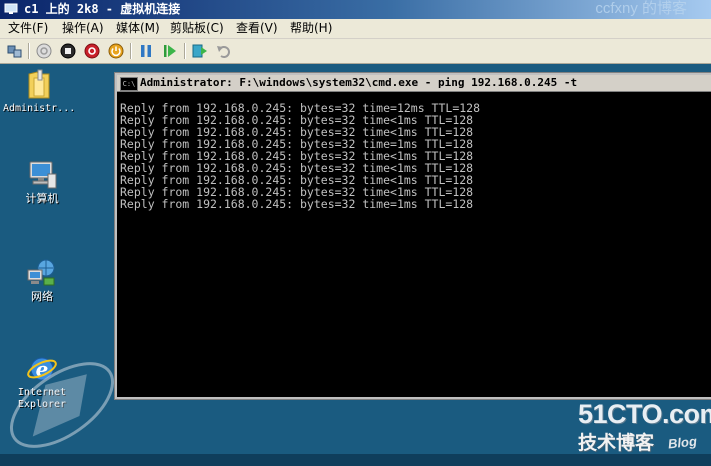  What do you see at coordinates (62, 405) in the screenshot?
I see `seal-watermark-icon` at bounding box center [62, 405].